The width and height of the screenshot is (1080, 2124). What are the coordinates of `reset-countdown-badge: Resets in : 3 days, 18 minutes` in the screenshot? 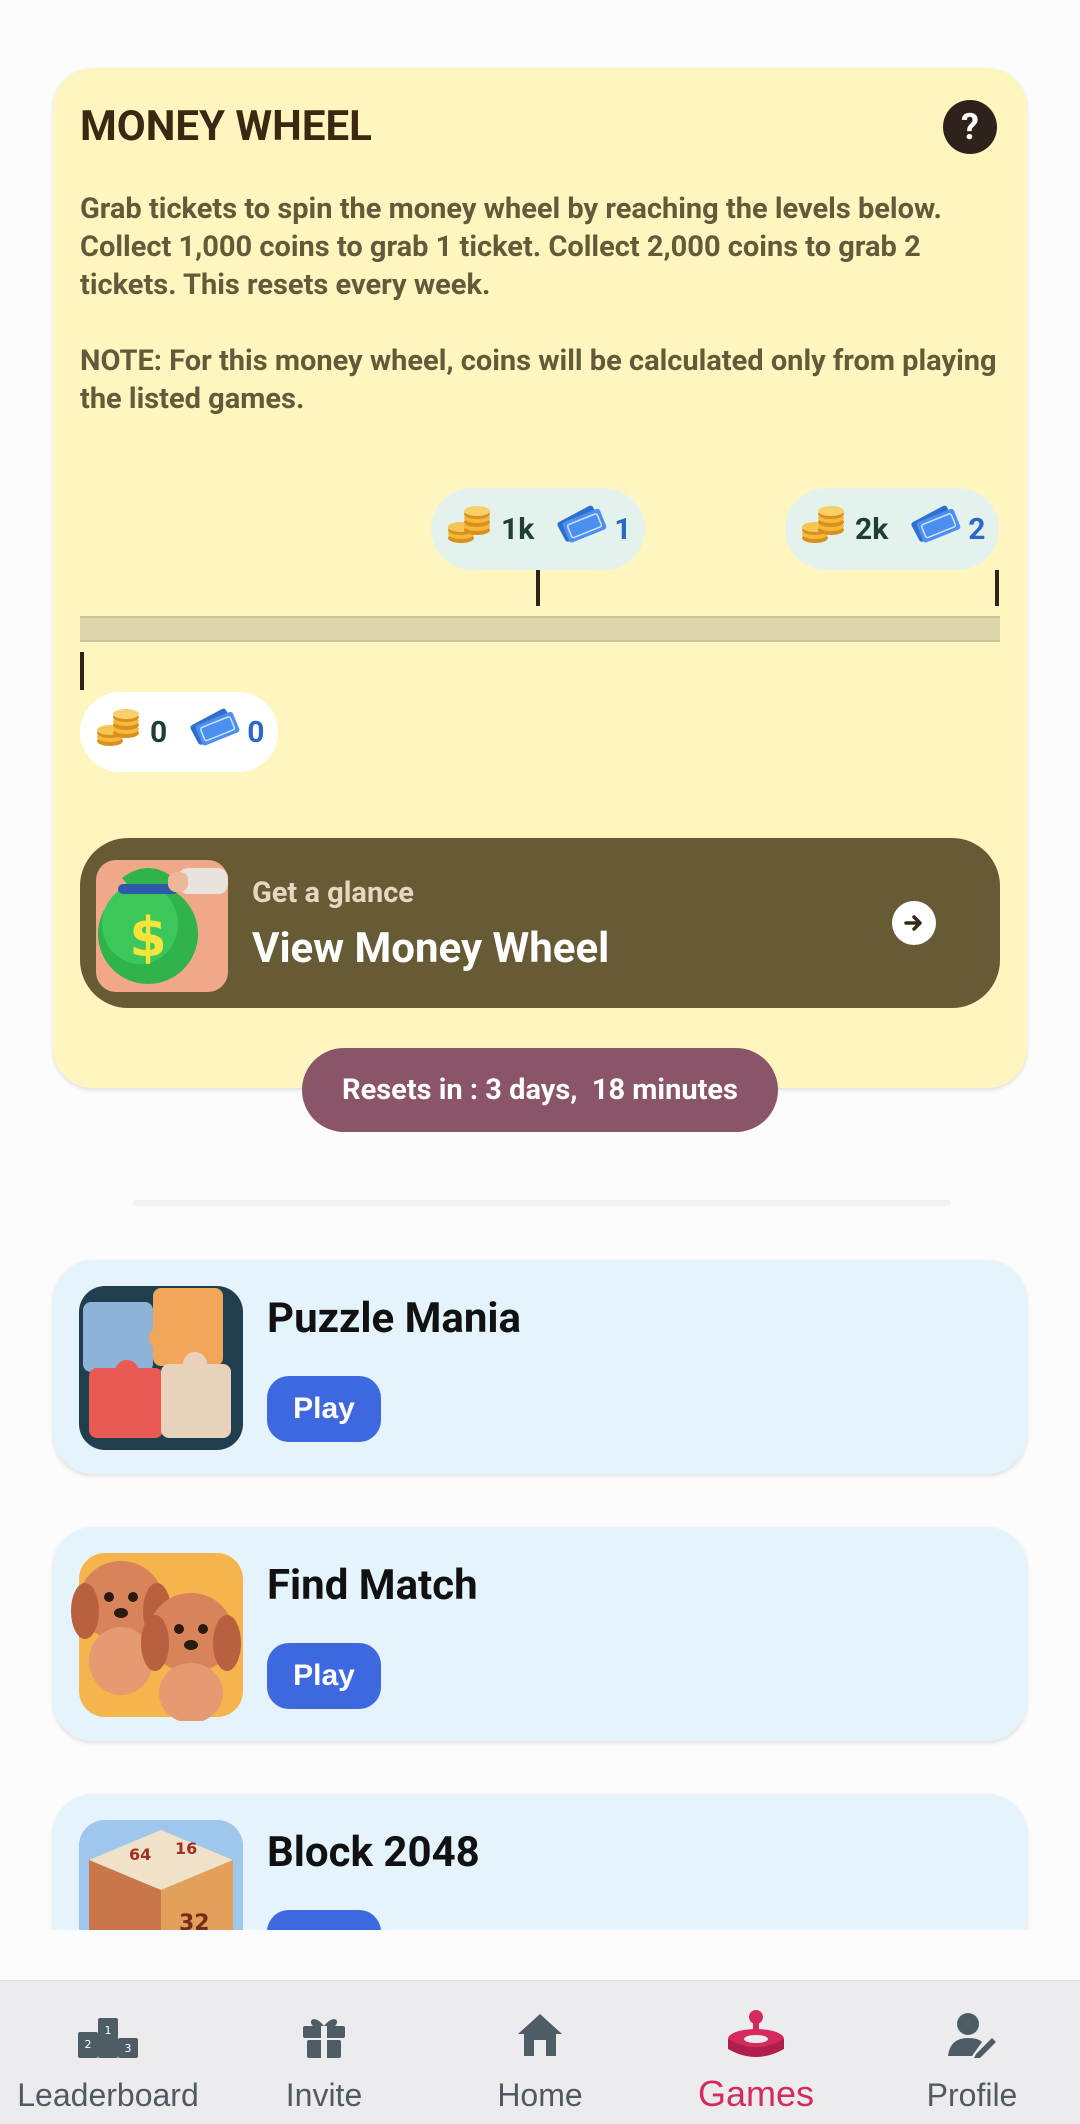 It's located at (540, 1090).